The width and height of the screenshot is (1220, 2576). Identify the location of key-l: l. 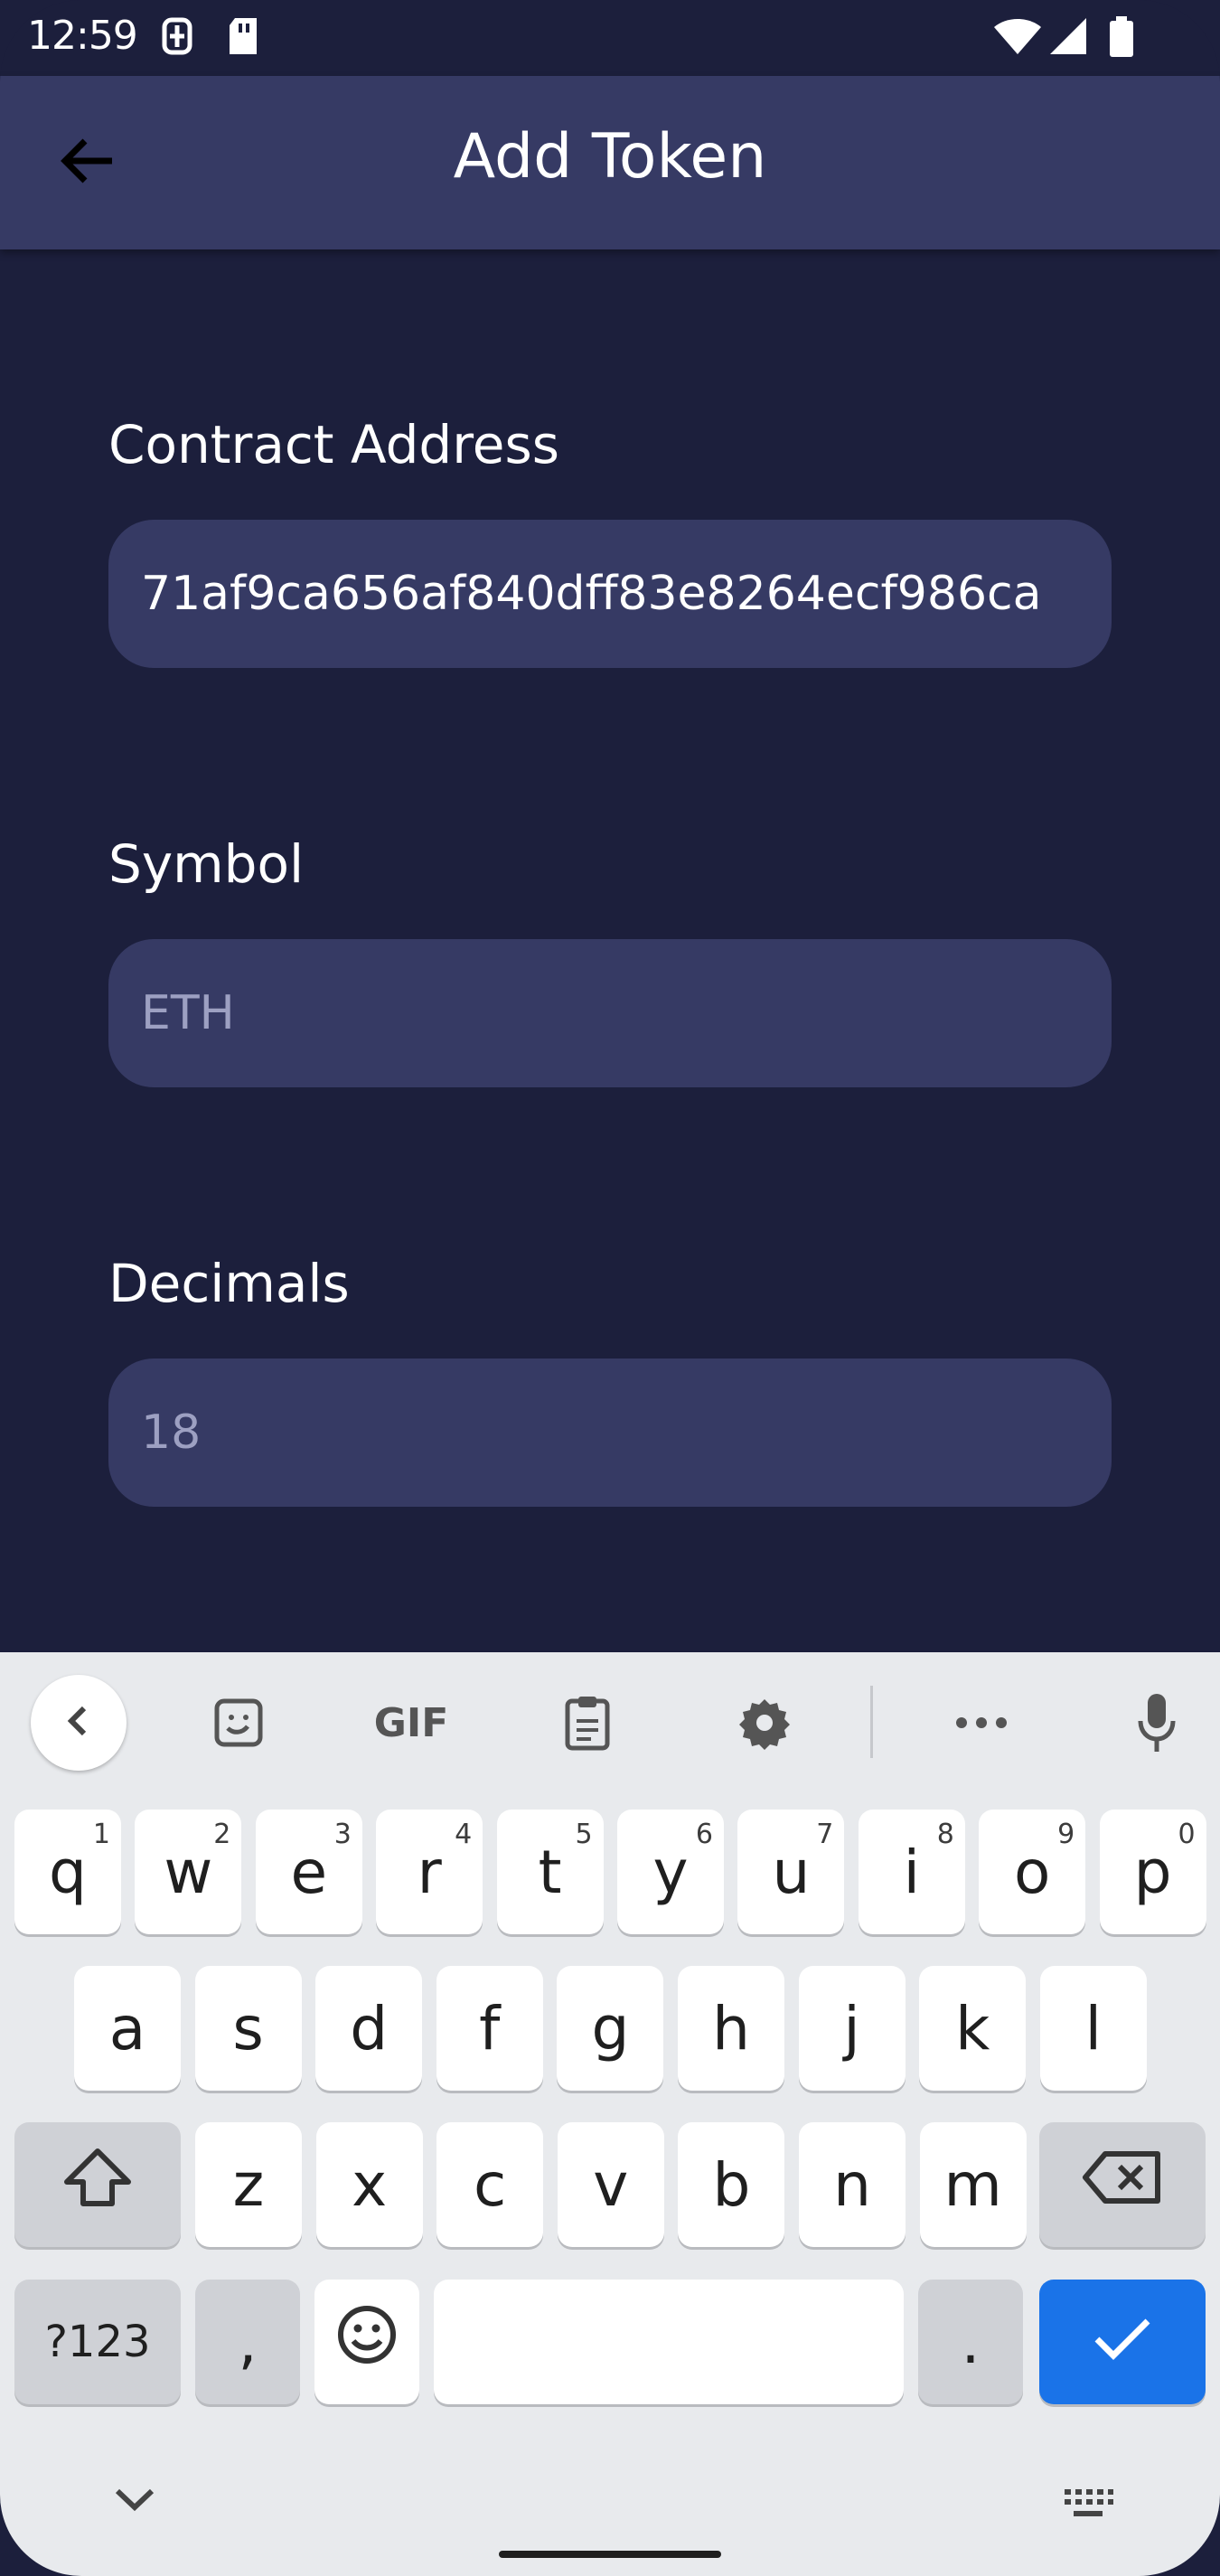
(1093, 2029).